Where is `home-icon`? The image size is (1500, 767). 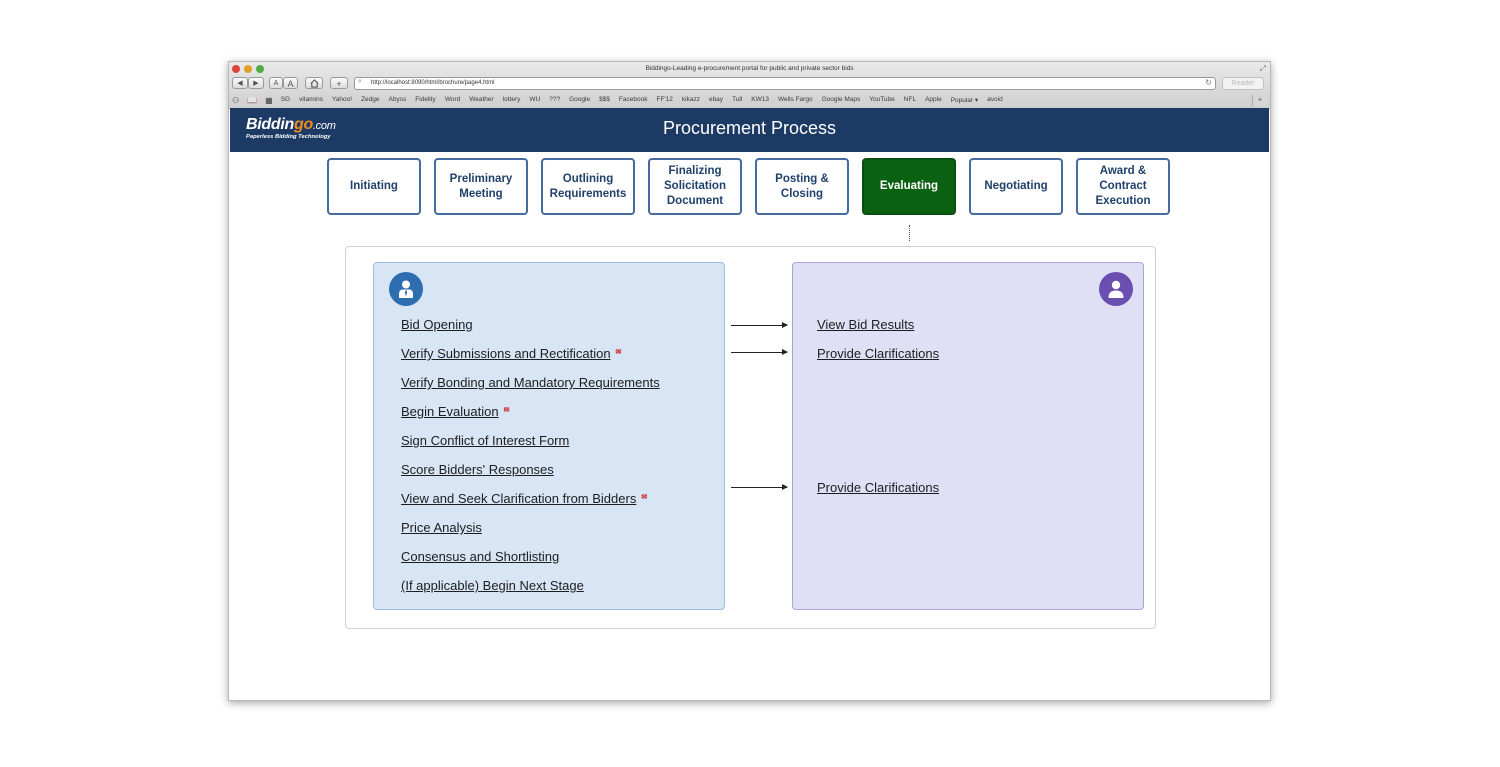 home-icon is located at coordinates (314, 83).